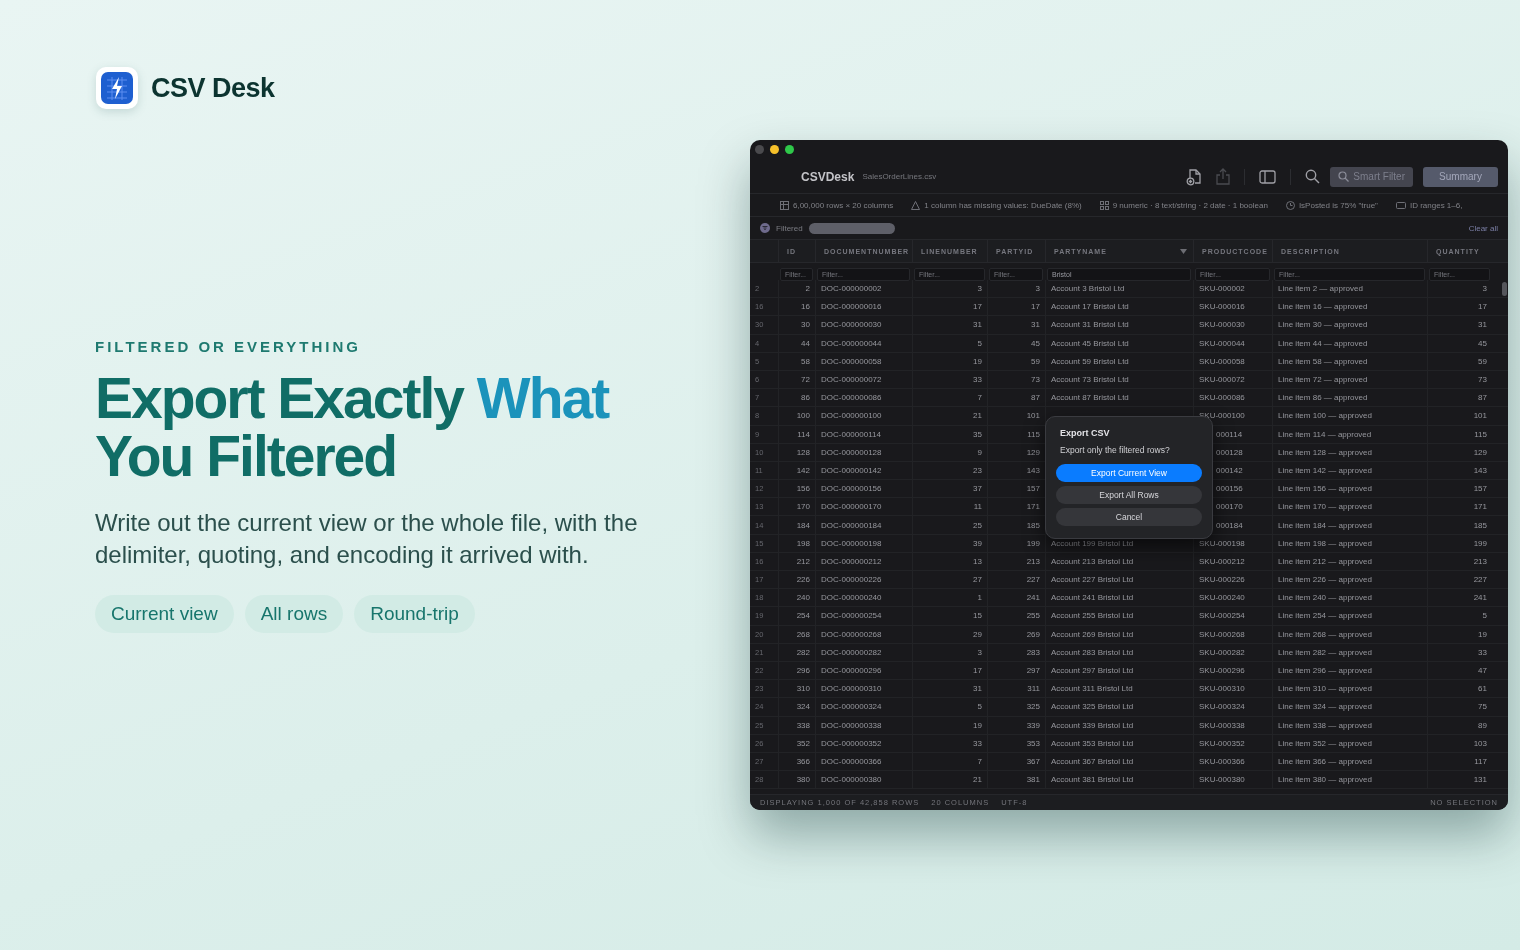 This screenshot has width=1520, height=950. I want to click on table-cell: DOC-000000296, so click(851, 671).